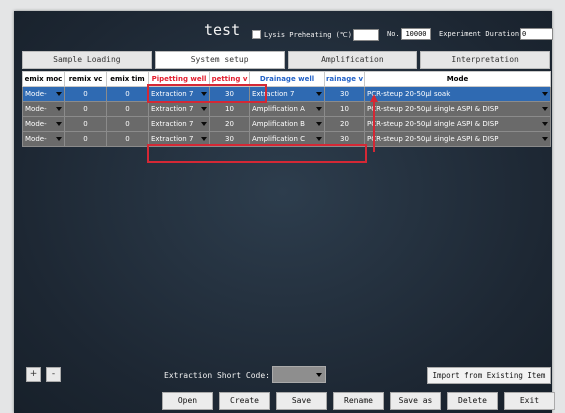 This screenshot has height=413, width=565. What do you see at coordinates (457, 94) in the screenshot?
I see `mode-select: PCR-steup 20-50µl soak` at bounding box center [457, 94].